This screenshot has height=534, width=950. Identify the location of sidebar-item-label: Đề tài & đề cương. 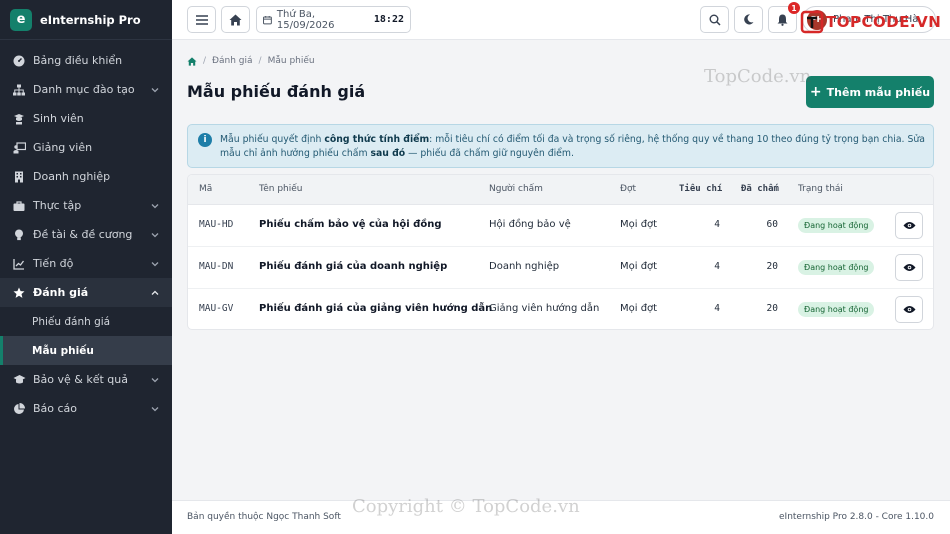
(83, 234).